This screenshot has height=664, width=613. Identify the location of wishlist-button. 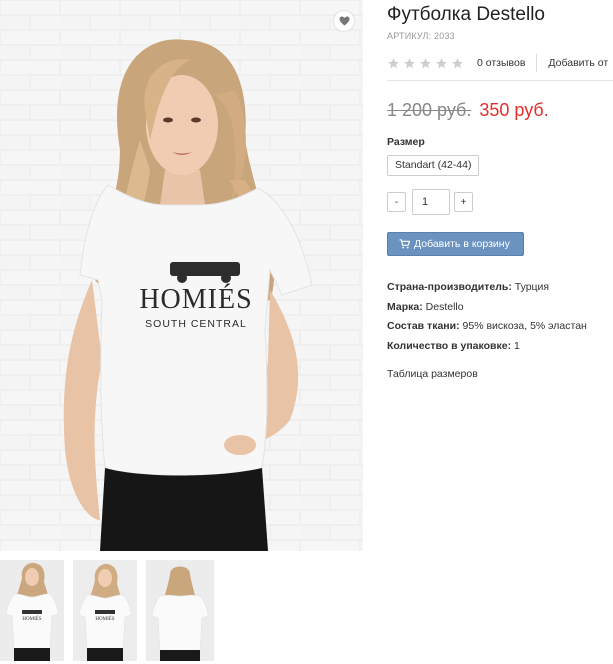
(344, 21).